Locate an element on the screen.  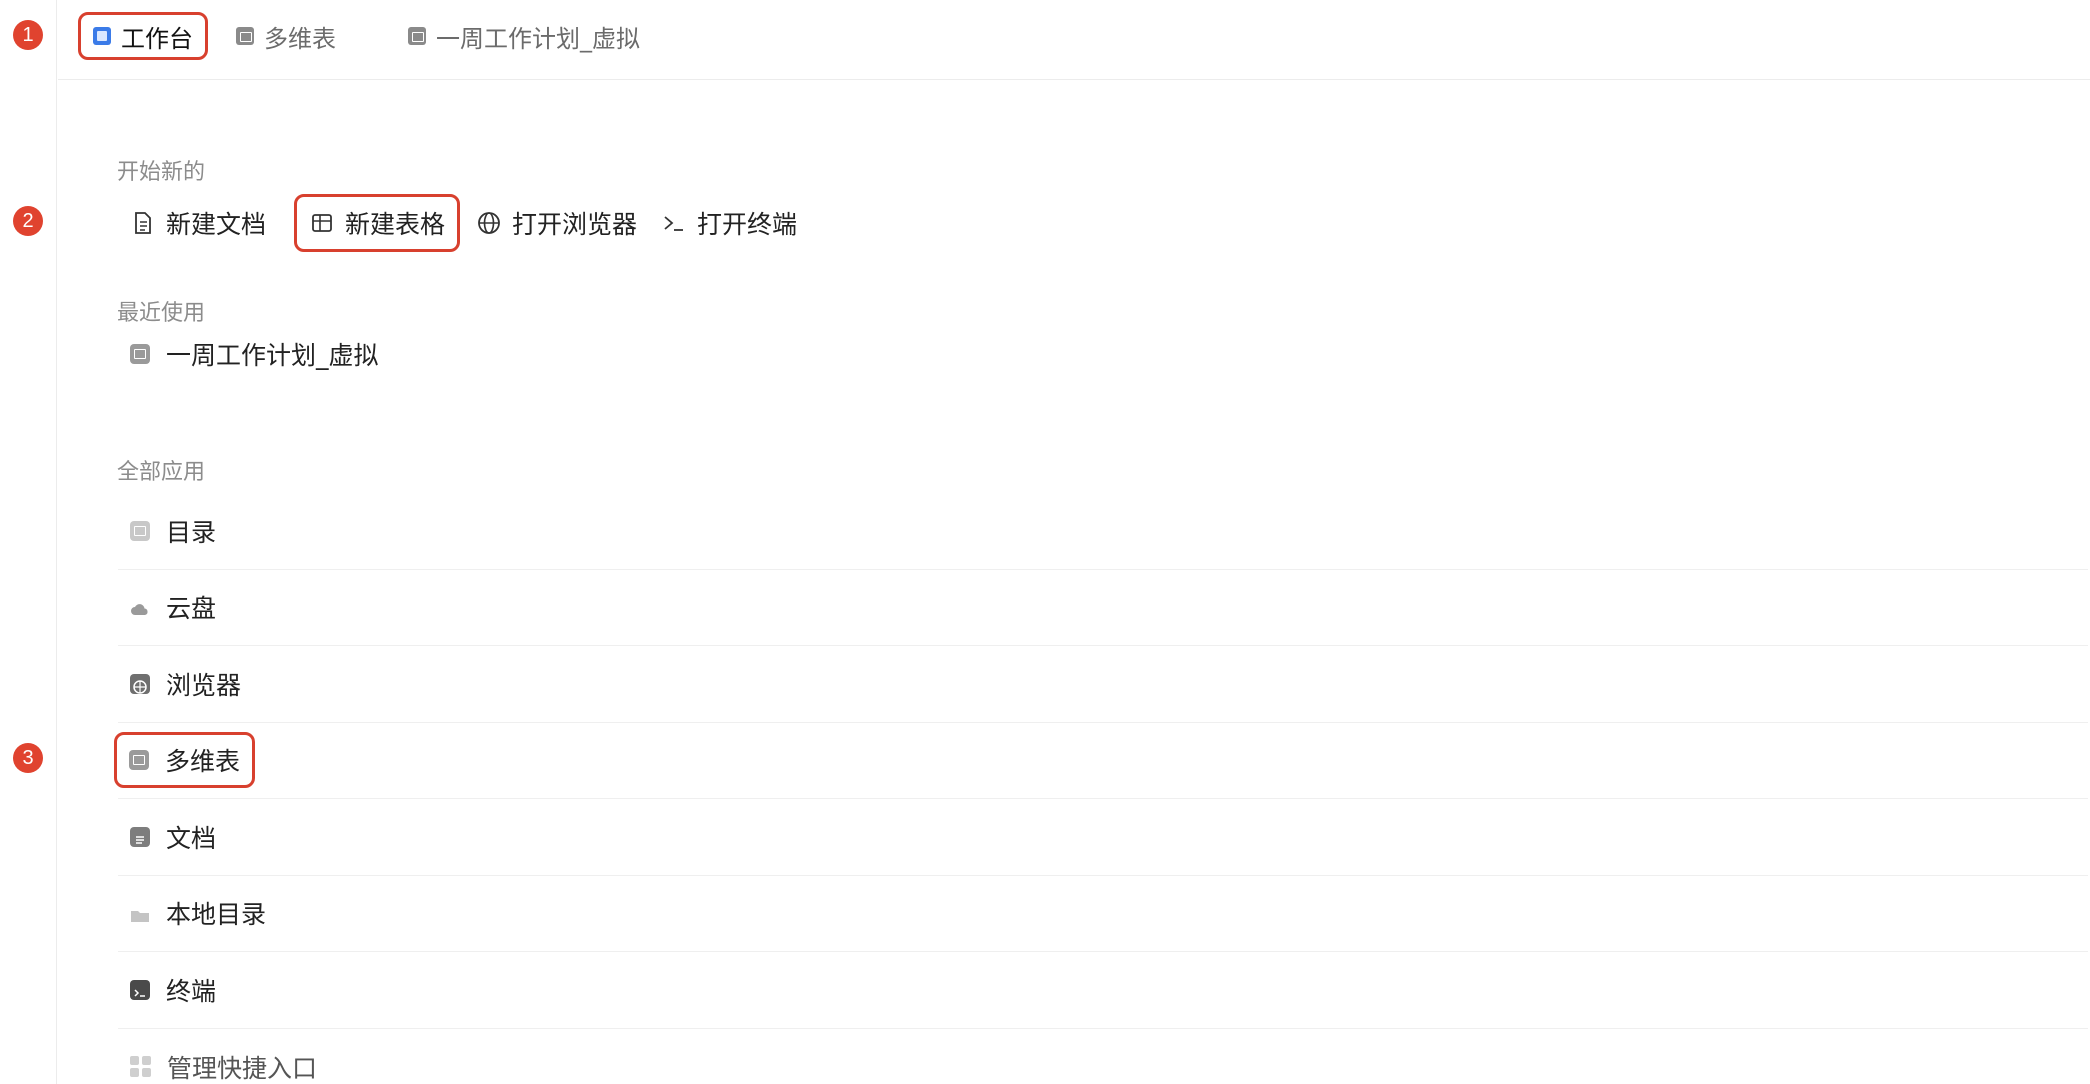
app-multidim-table: 多维表 is located at coordinates (185, 760).